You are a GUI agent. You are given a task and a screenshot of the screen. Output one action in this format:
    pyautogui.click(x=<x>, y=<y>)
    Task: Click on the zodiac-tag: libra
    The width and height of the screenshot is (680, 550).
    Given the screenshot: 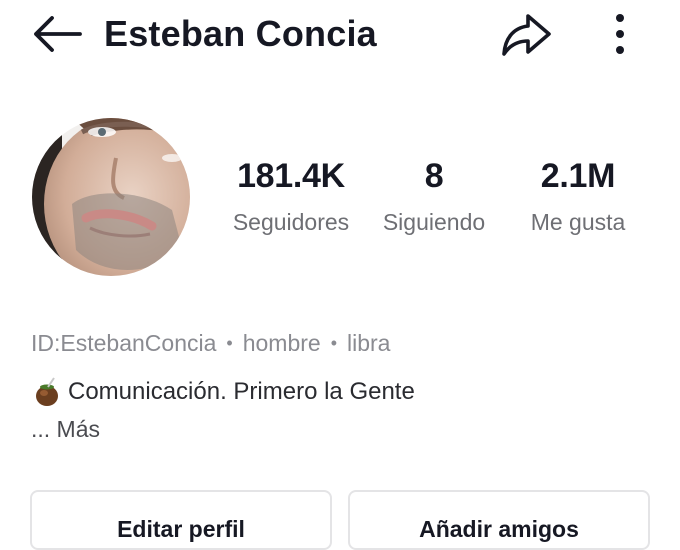 What is the action you would take?
    pyautogui.click(x=369, y=343)
    